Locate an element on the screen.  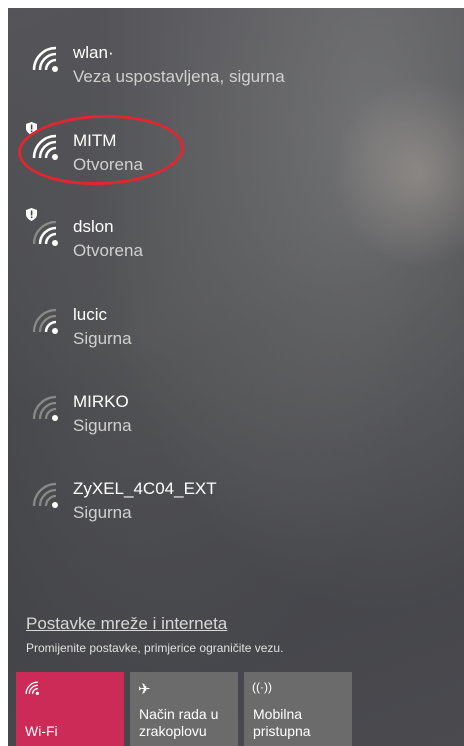
airplane-mode-tile: ✈ Način rada u zrakoplovu is located at coordinates (184, 709).